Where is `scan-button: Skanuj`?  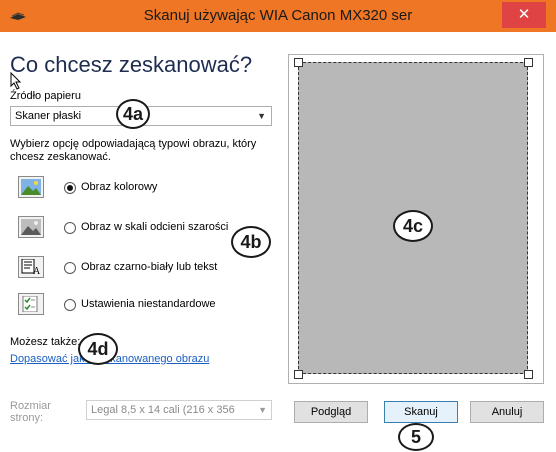 scan-button: Skanuj is located at coordinates (421, 412).